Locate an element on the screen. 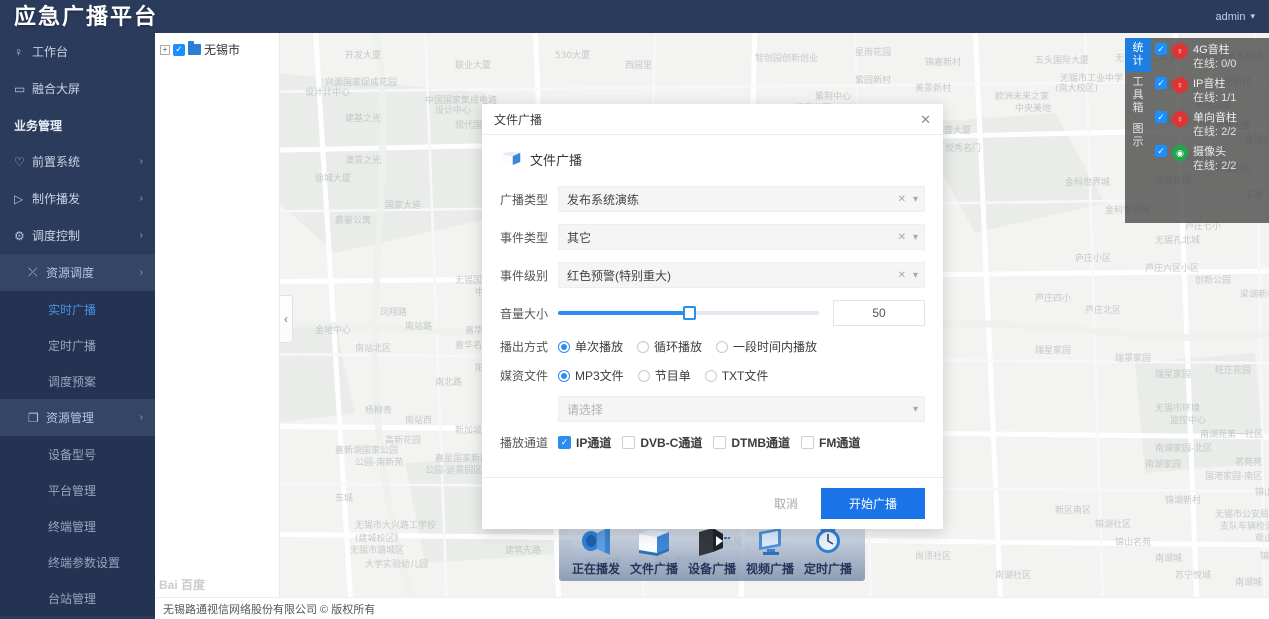  svg-text: 锦山全苑小区 is located at coordinates (1262, 492).